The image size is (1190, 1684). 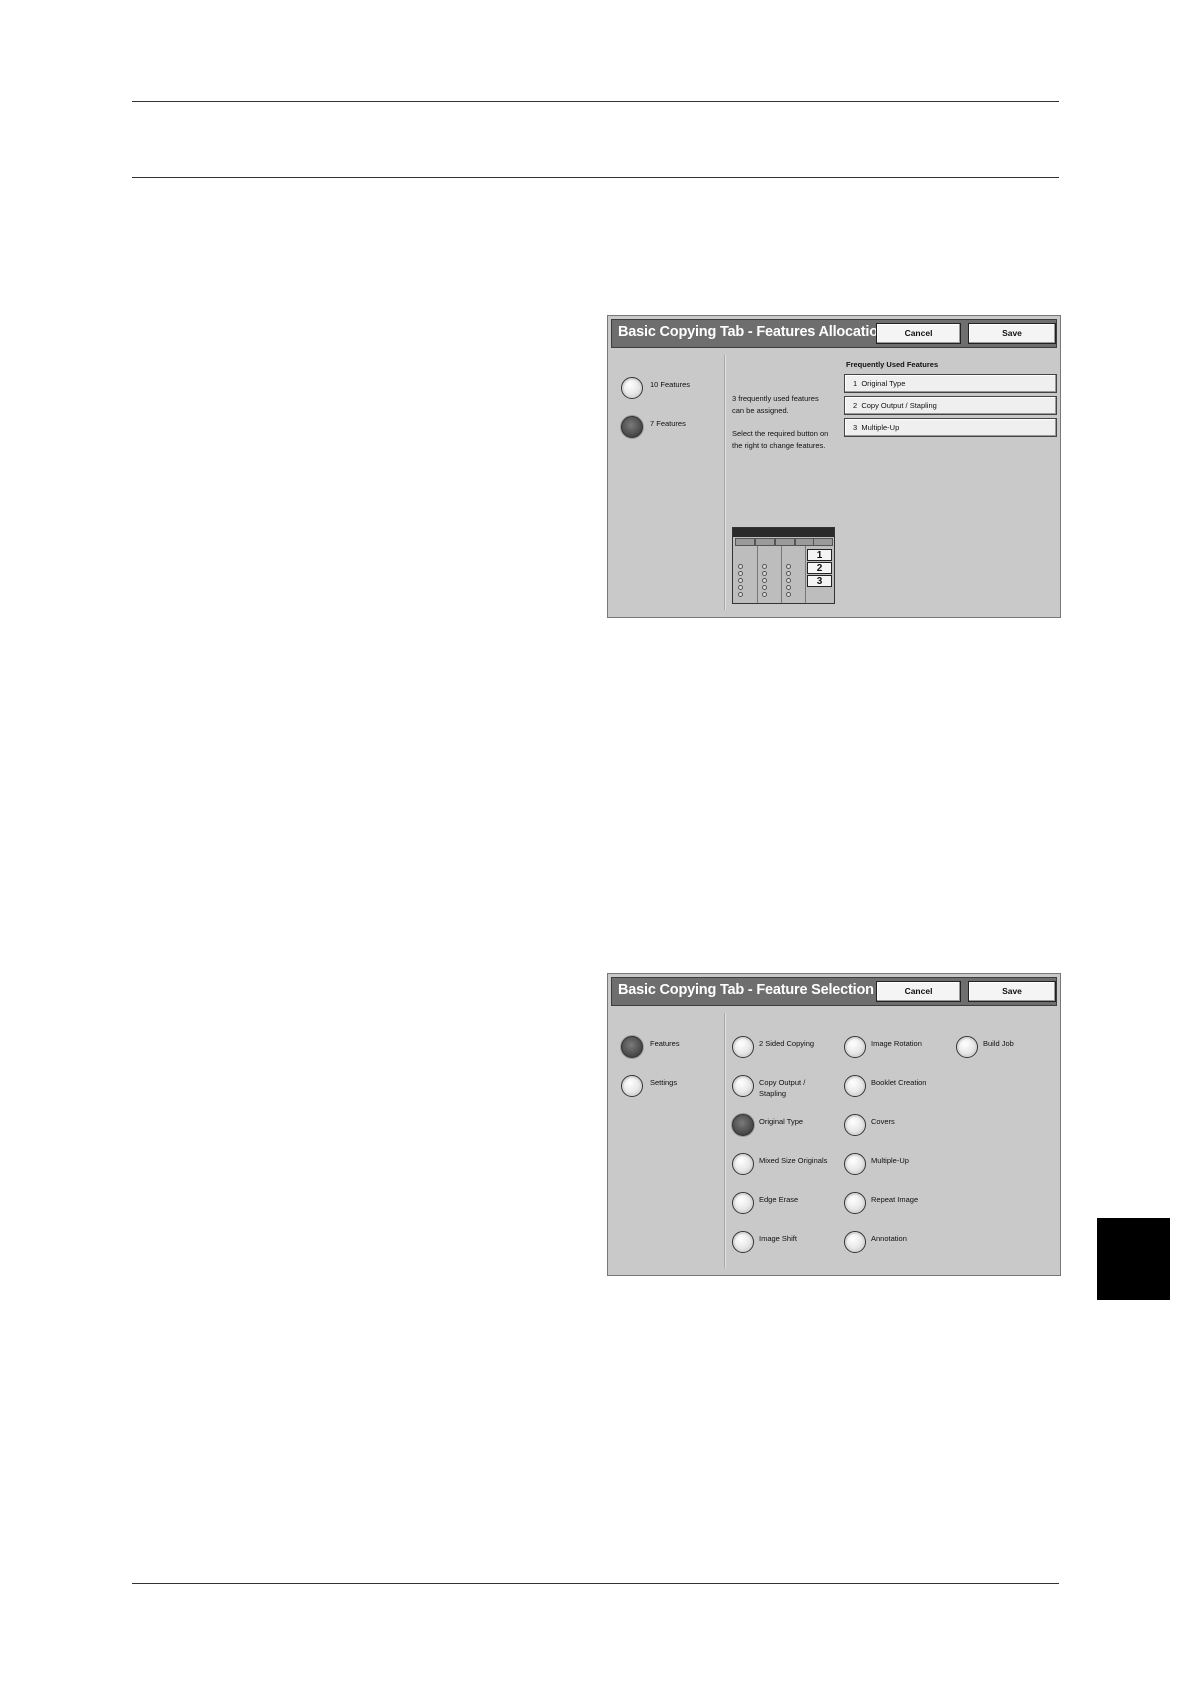 What do you see at coordinates (670, 384) in the screenshot?
I see `option-label: 10 Features` at bounding box center [670, 384].